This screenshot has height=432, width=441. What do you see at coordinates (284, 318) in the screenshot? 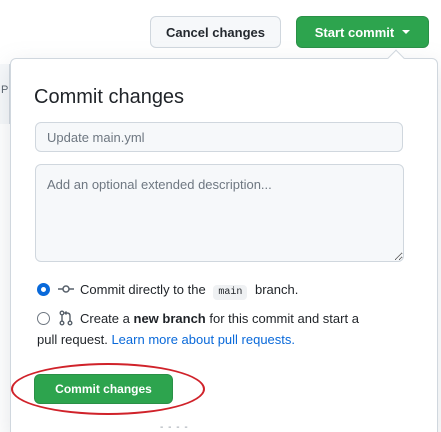
I see `new-branch-middle: for this commit and start a` at bounding box center [284, 318].